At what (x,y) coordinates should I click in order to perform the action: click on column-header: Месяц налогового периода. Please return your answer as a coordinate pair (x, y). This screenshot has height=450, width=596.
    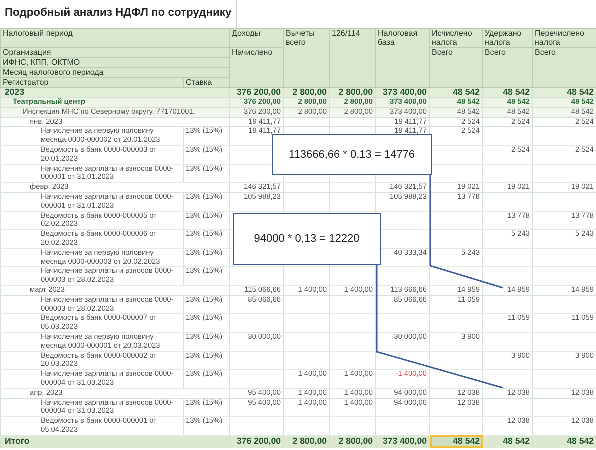
    Looking at the image, I should click on (115, 73).